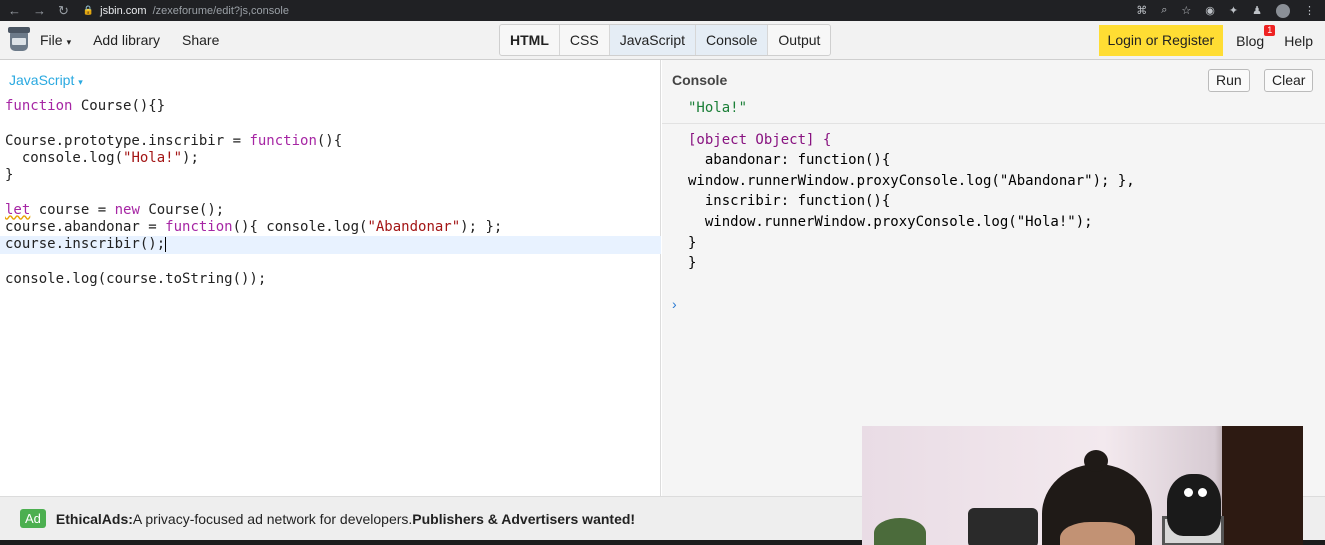 This screenshot has height=545, width=1325. What do you see at coordinates (85, 106) in the screenshot?
I see `code-line: function Course(){}` at bounding box center [85, 106].